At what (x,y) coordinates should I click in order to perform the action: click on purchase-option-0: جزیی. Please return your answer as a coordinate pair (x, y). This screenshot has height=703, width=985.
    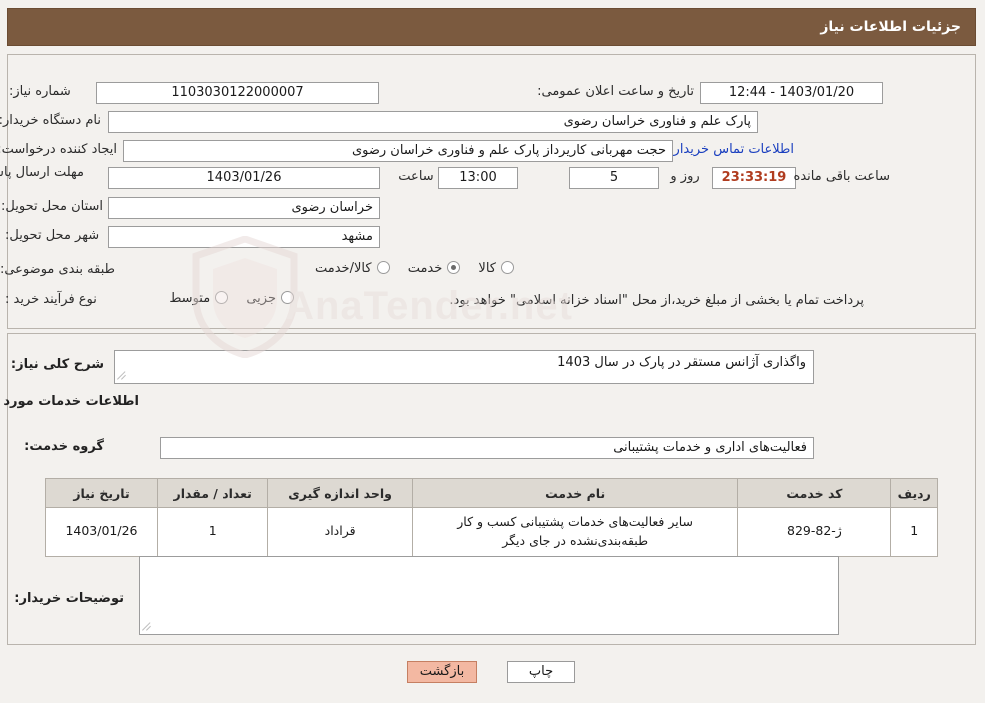
    Looking at the image, I should click on (262, 298).